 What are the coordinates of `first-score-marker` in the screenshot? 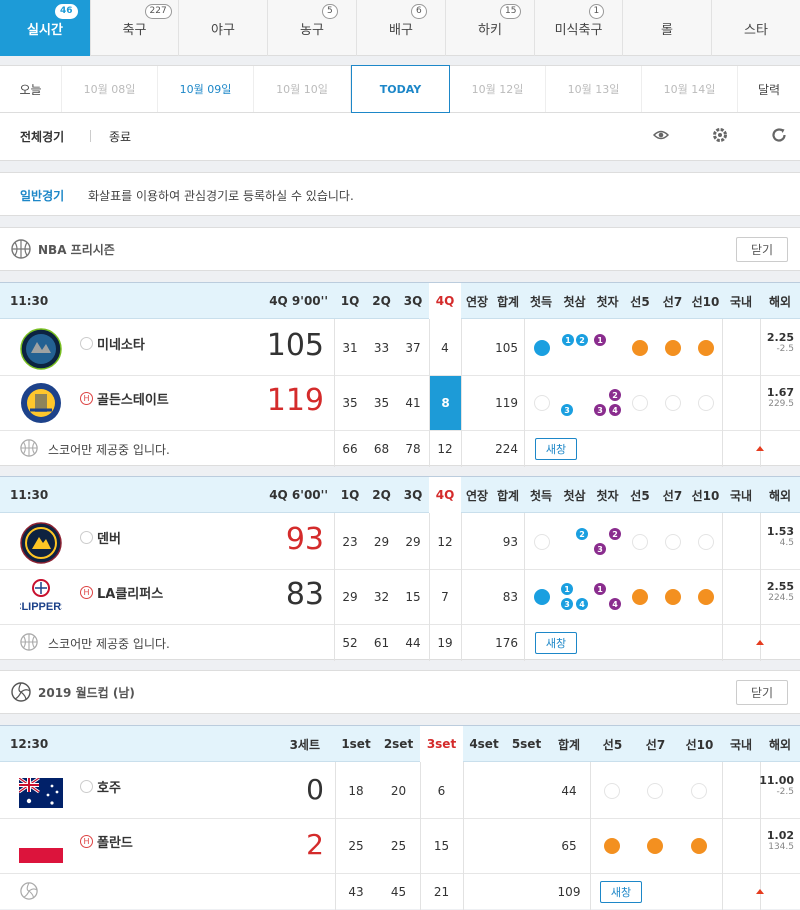 It's located at (542, 597).